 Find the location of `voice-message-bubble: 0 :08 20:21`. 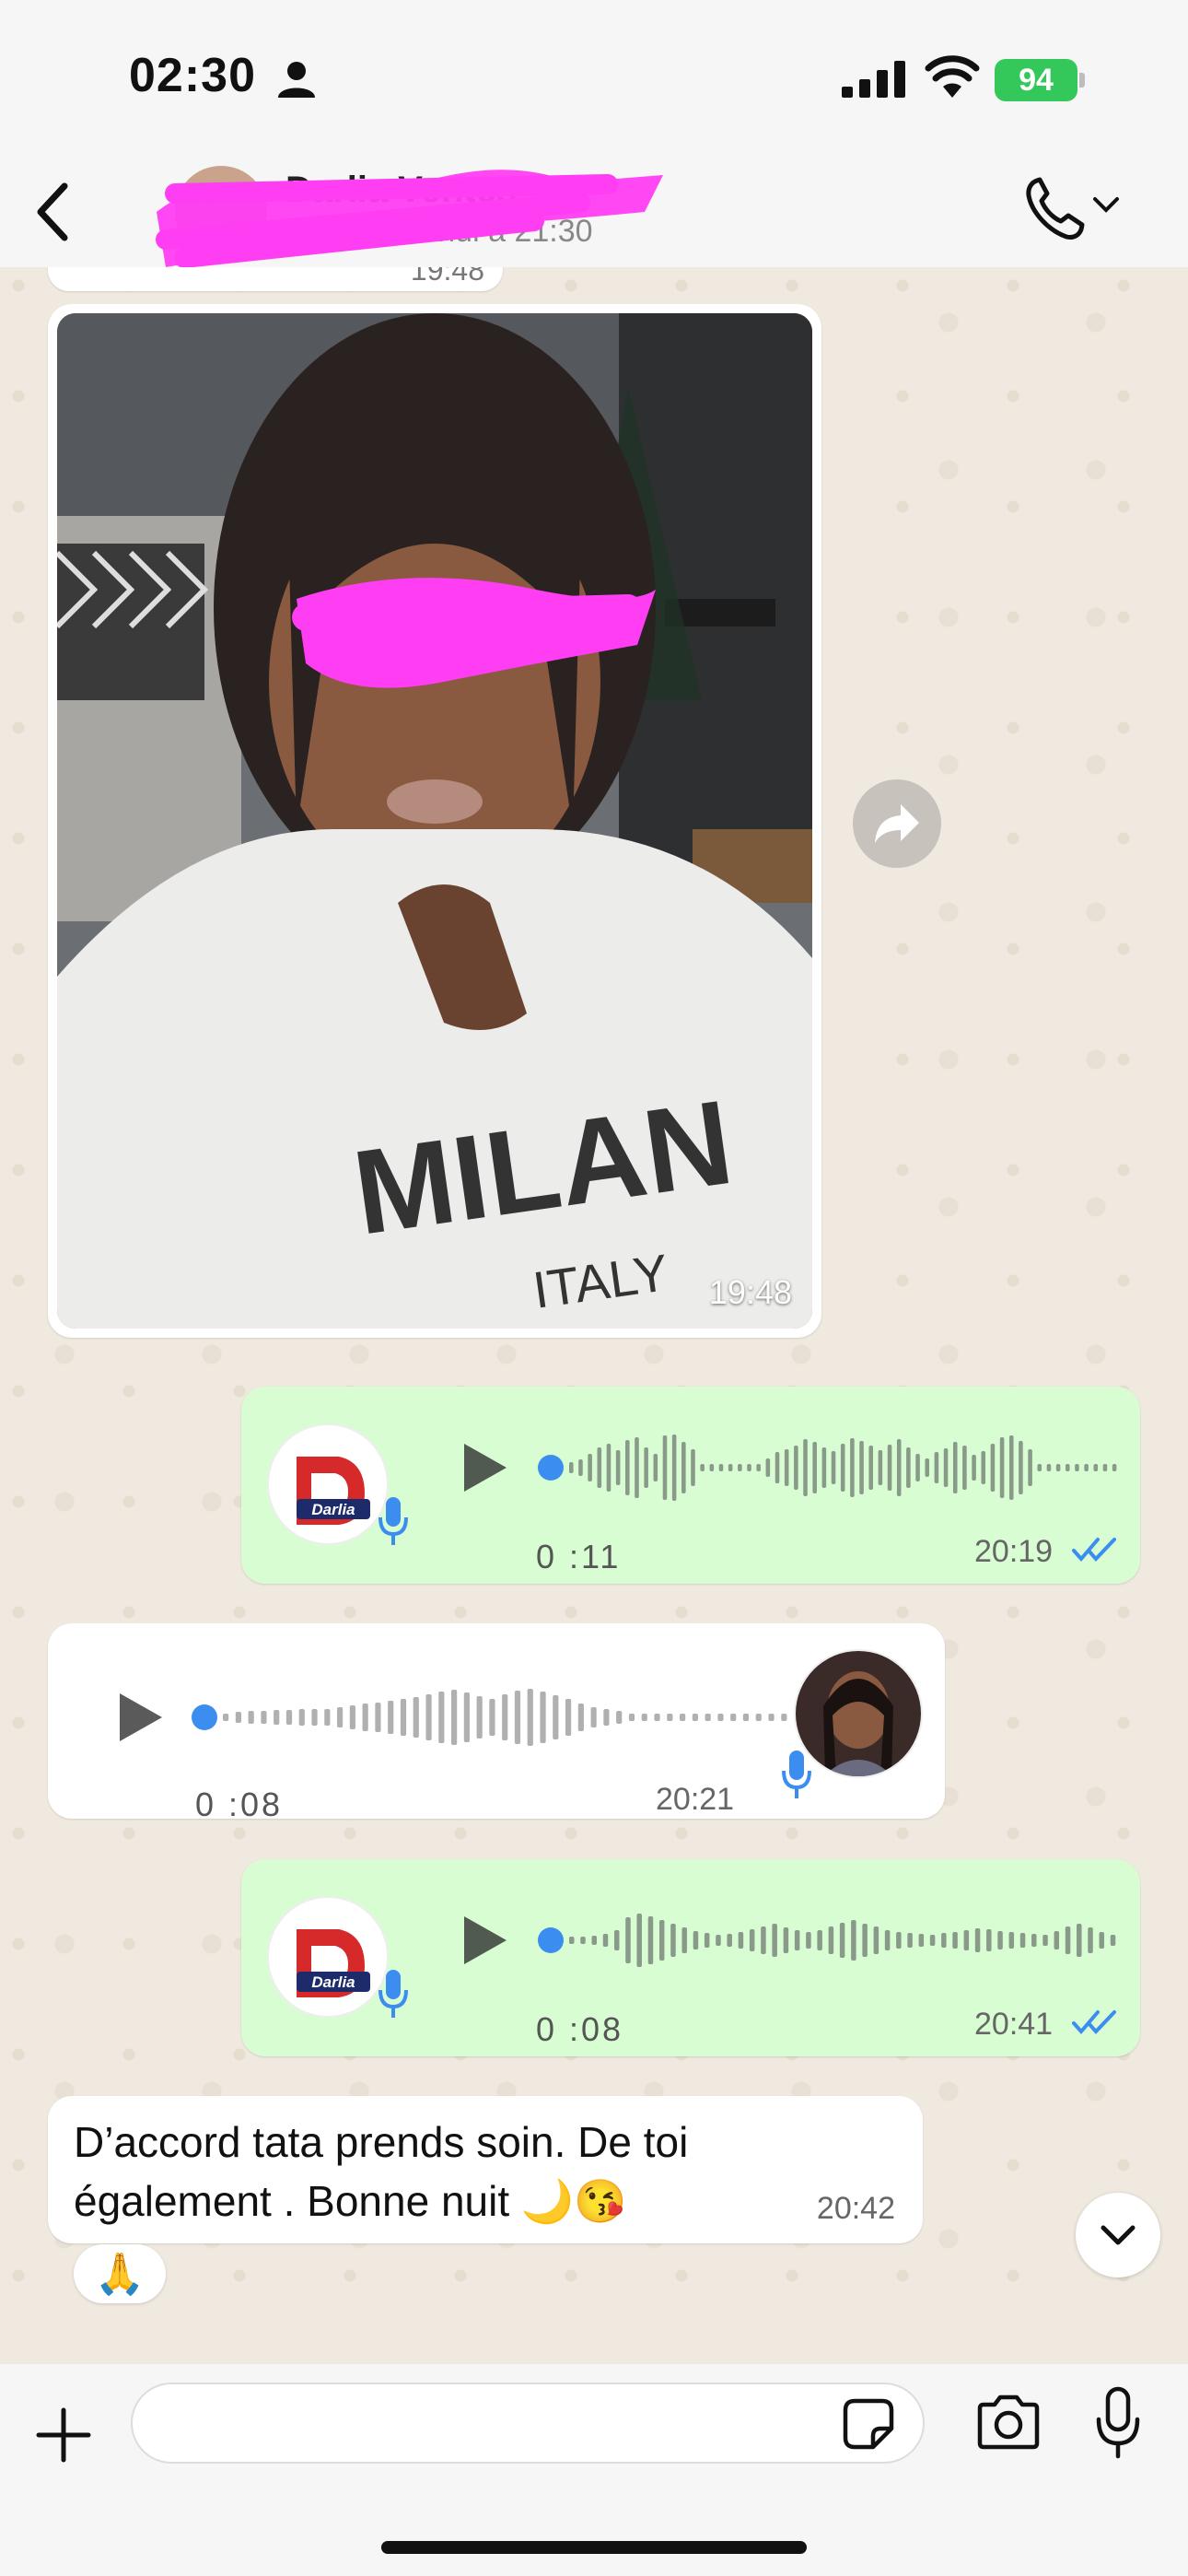

voice-message-bubble: 0 :08 20:21 is located at coordinates (496, 1723).